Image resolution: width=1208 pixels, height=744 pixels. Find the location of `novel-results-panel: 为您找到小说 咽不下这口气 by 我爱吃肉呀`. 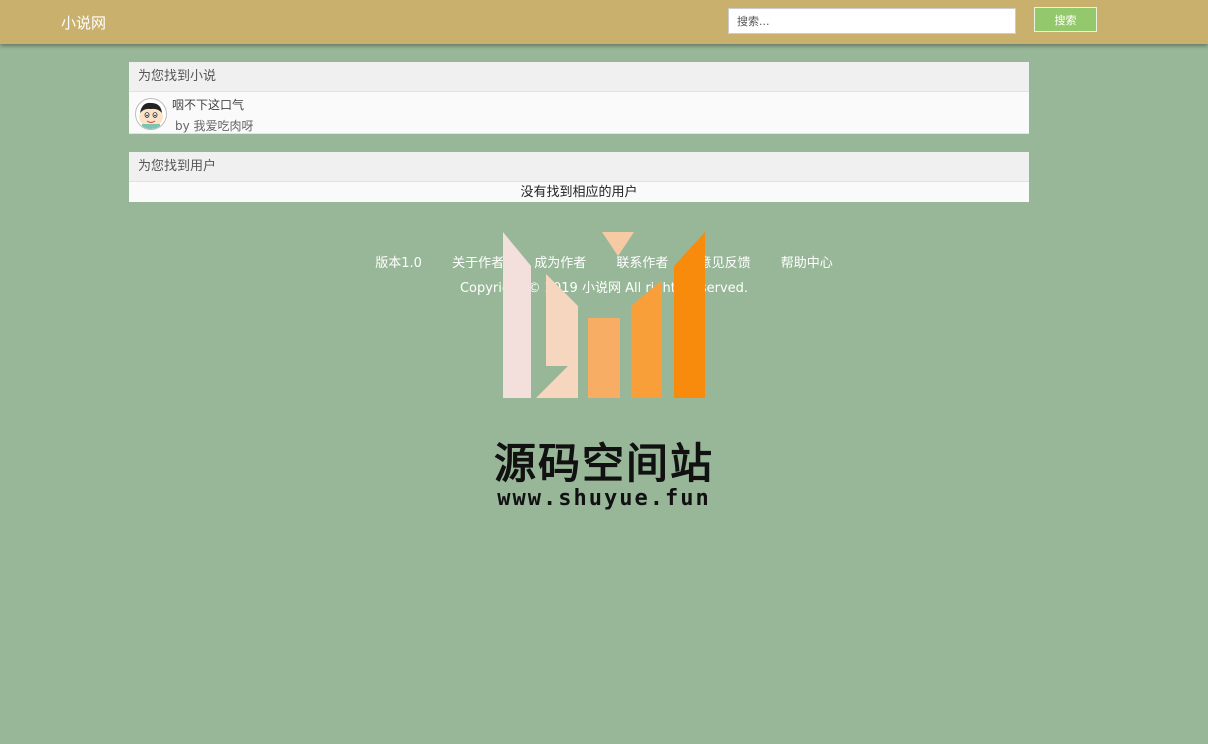

novel-results-panel: 为您找到小说 咽不下这口气 by 我爱吃肉呀 is located at coordinates (579, 98).